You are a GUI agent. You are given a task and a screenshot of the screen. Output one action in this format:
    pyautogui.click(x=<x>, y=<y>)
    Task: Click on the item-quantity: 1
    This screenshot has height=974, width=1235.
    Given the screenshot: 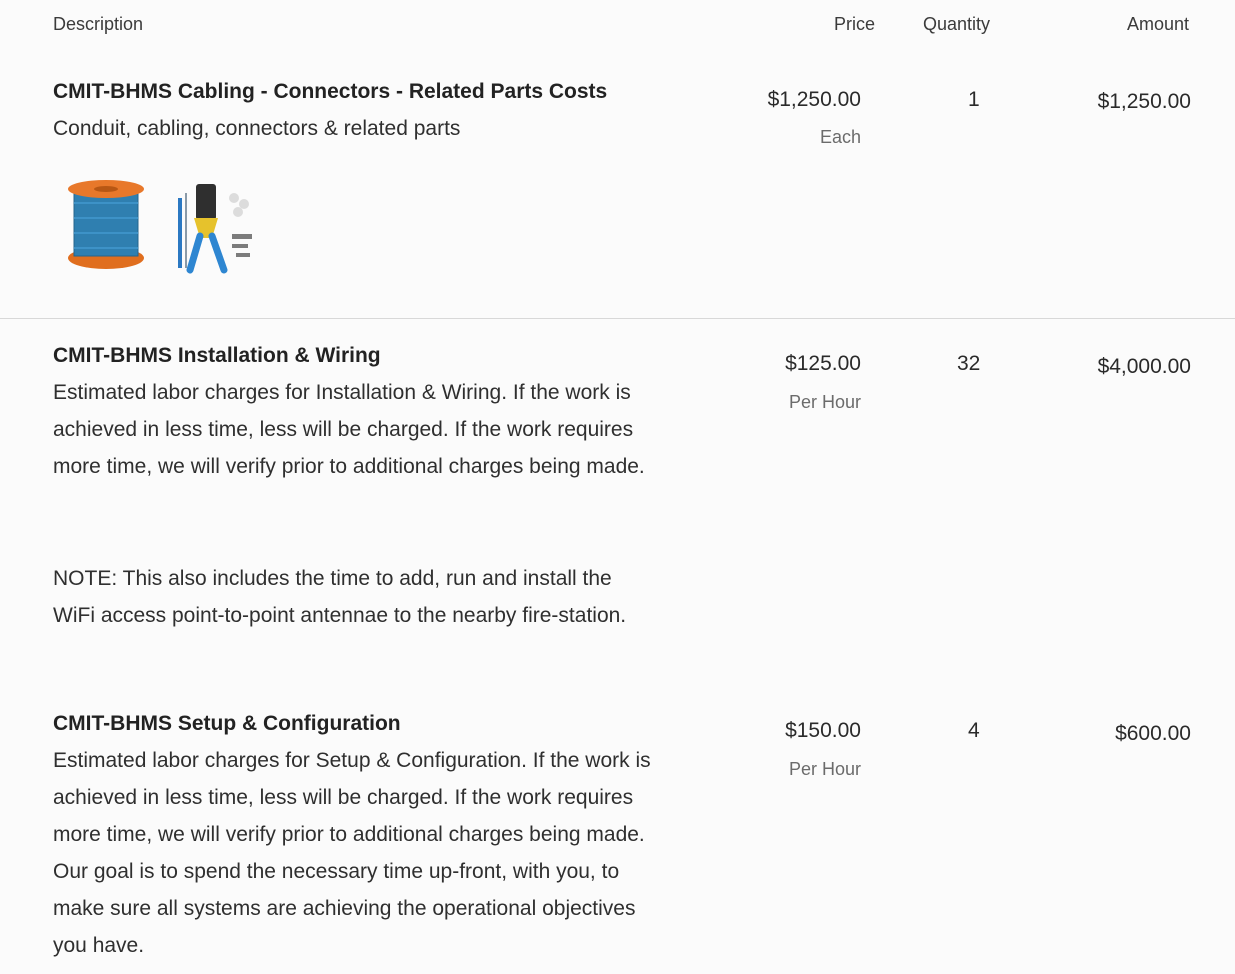 What is the action you would take?
    pyautogui.click(x=974, y=99)
    